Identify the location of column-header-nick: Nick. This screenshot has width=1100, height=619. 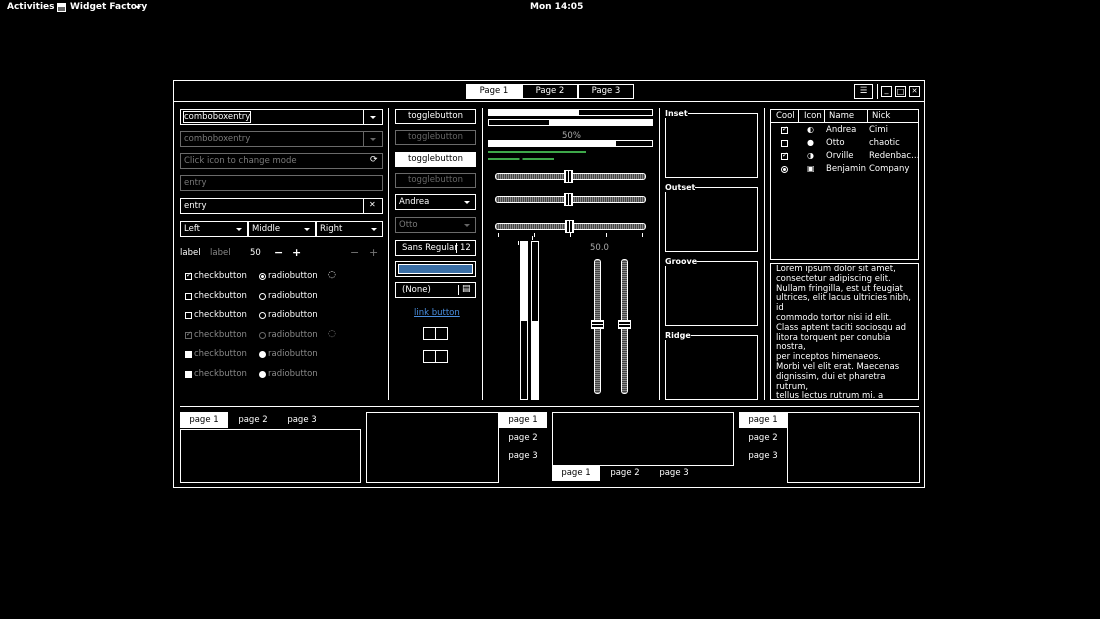
(881, 116).